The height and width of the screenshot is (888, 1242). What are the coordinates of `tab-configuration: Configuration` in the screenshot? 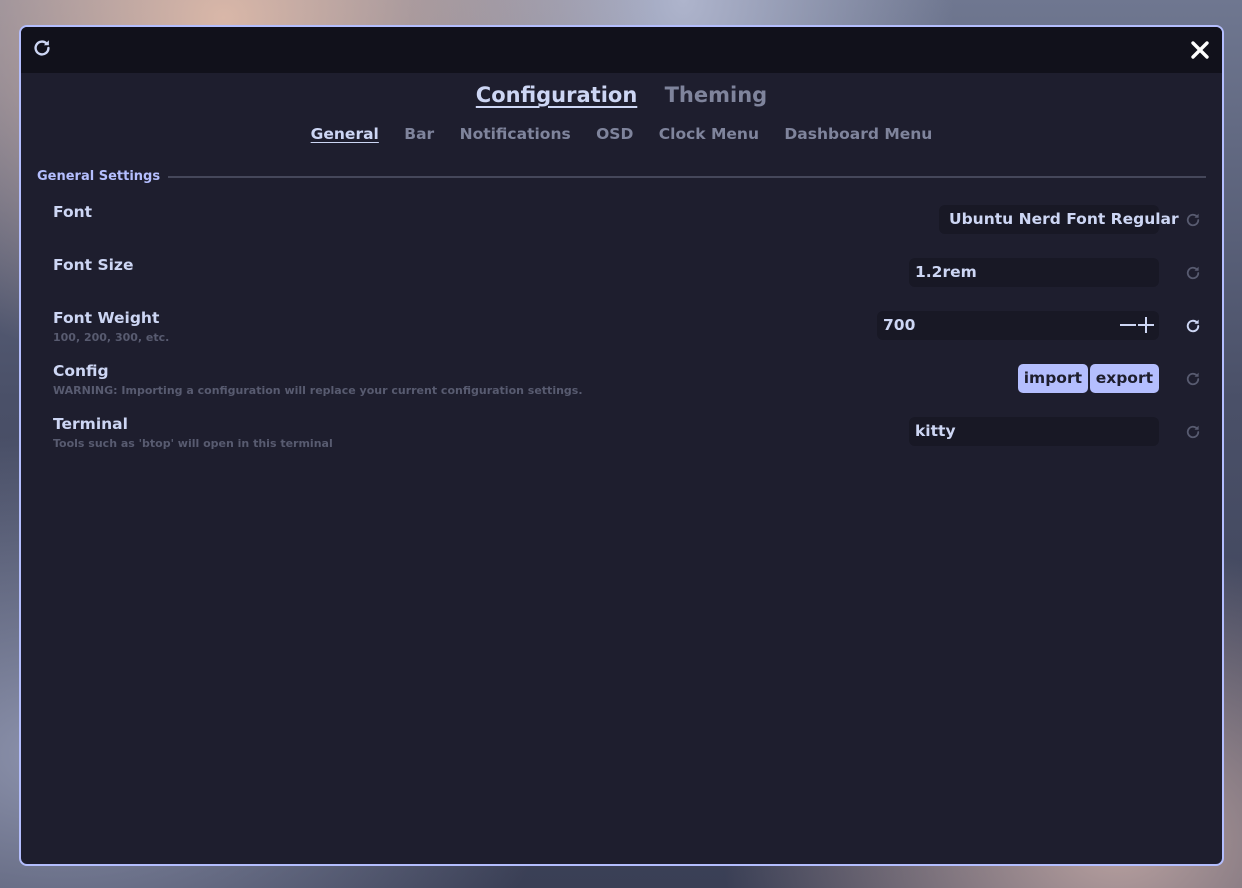 It's located at (556, 95).